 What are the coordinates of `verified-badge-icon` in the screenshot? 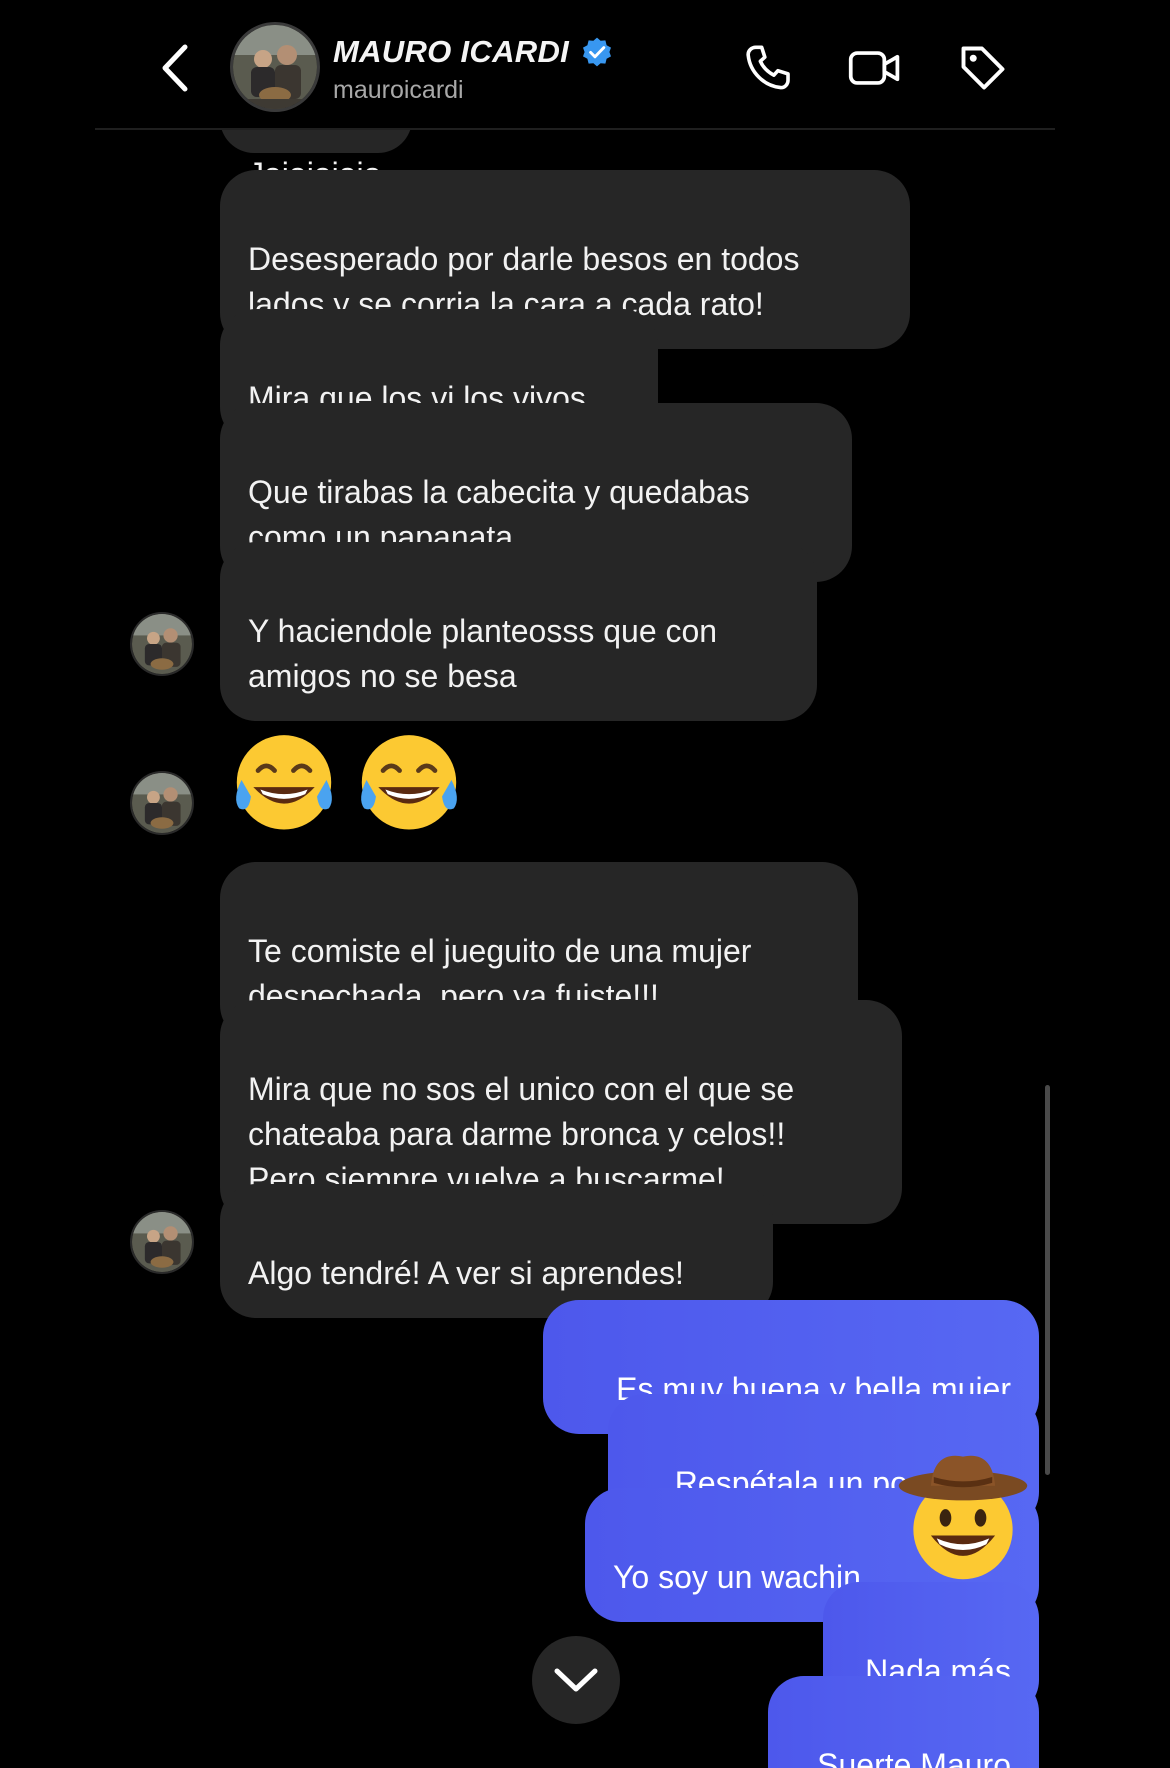 It's located at (597, 52).